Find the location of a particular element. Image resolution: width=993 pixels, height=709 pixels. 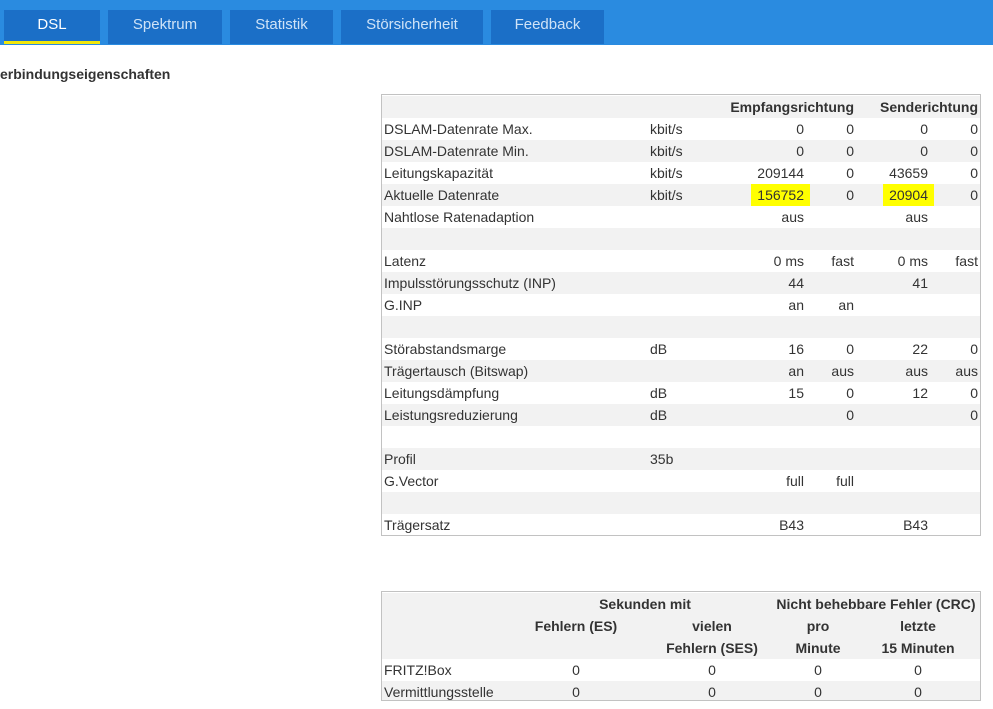

row-label: Impulsstörungsschutz (INP) is located at coordinates (470, 283).